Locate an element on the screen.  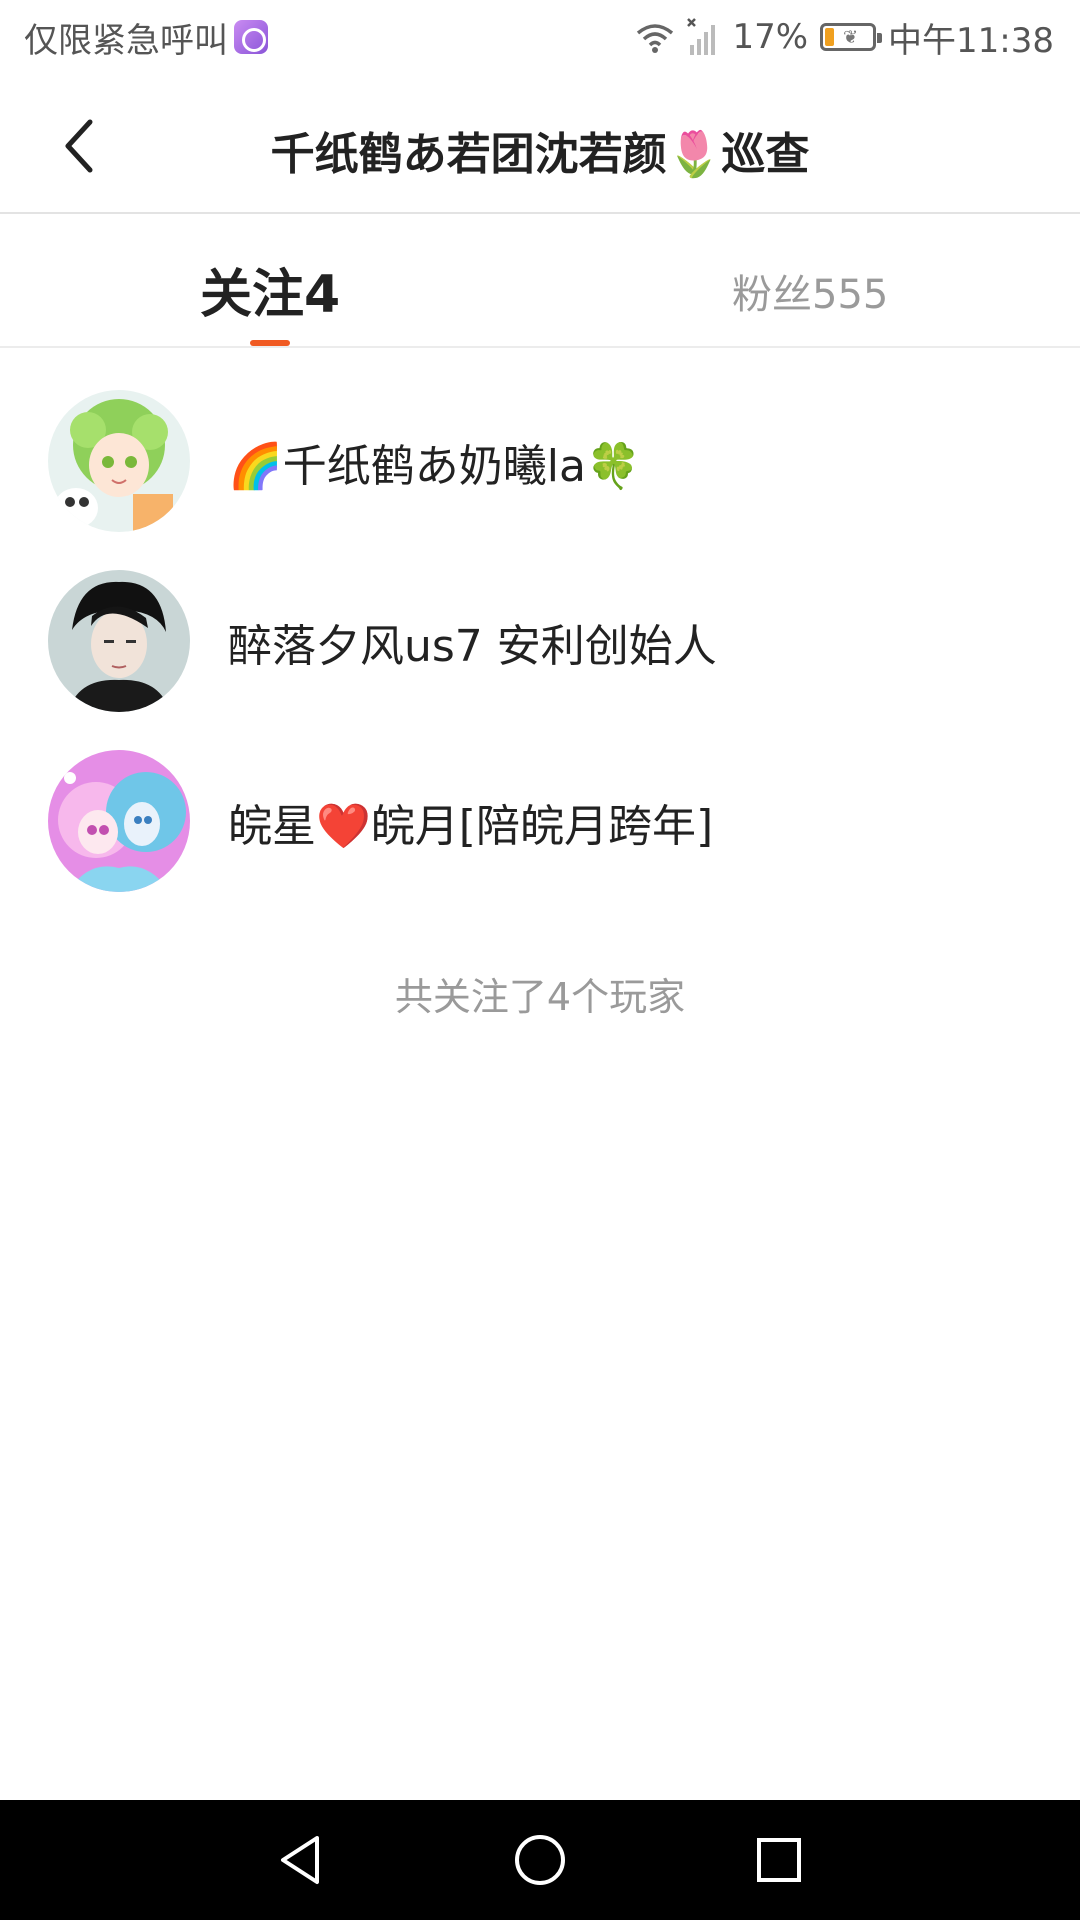
recents-square-icon is located at coordinates (779, 1860).